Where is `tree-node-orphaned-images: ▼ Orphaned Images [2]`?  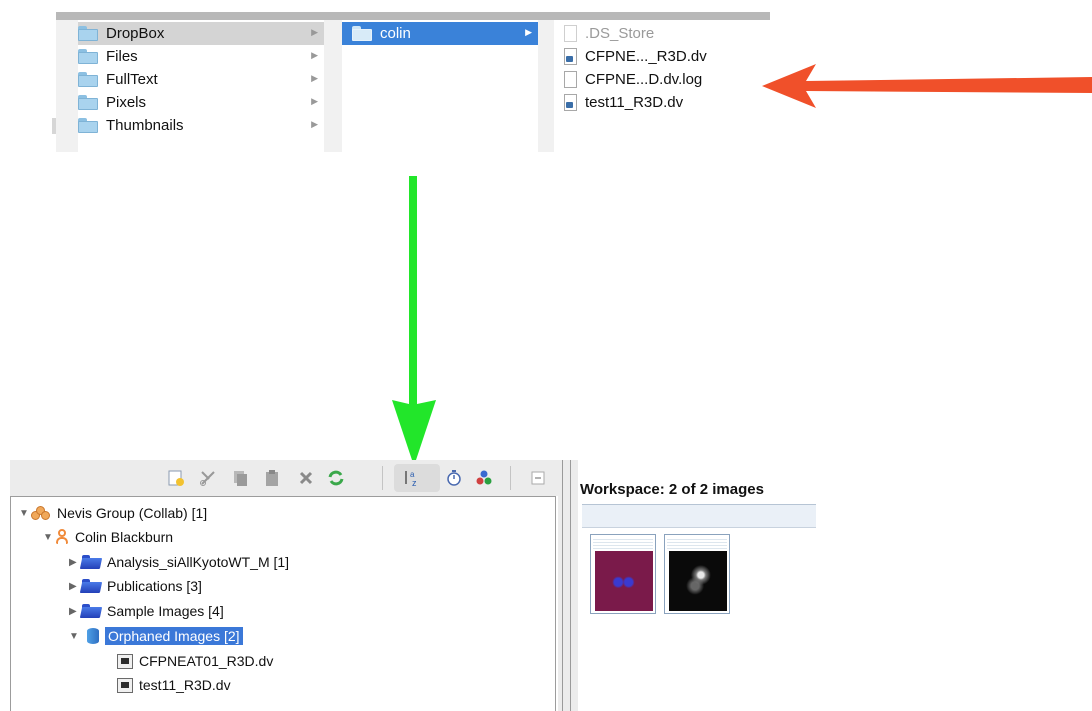
tree-node-orphaned-images: ▼ Orphaned Images [2] is located at coordinates (156, 636).